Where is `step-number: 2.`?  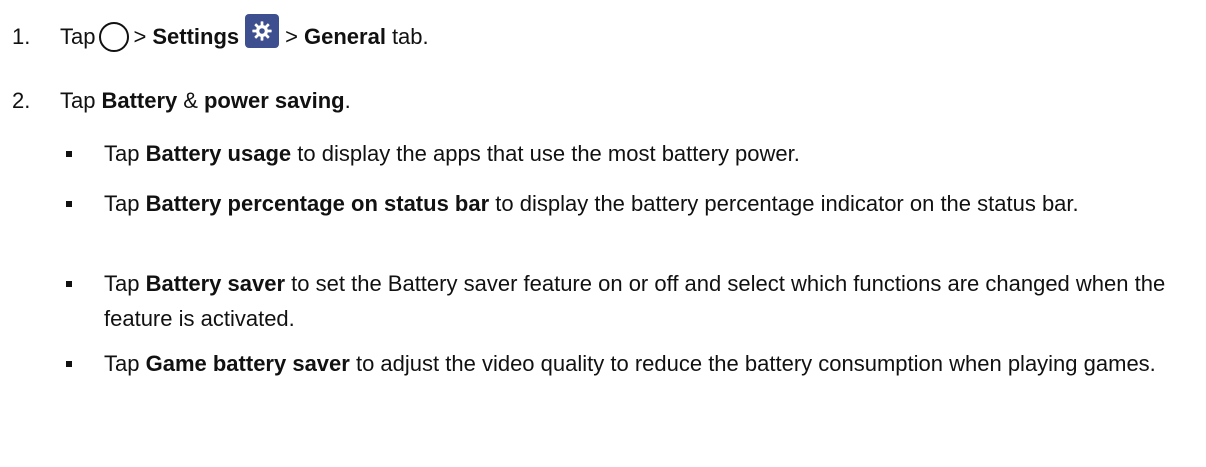
step-number: 2. is located at coordinates (21, 100).